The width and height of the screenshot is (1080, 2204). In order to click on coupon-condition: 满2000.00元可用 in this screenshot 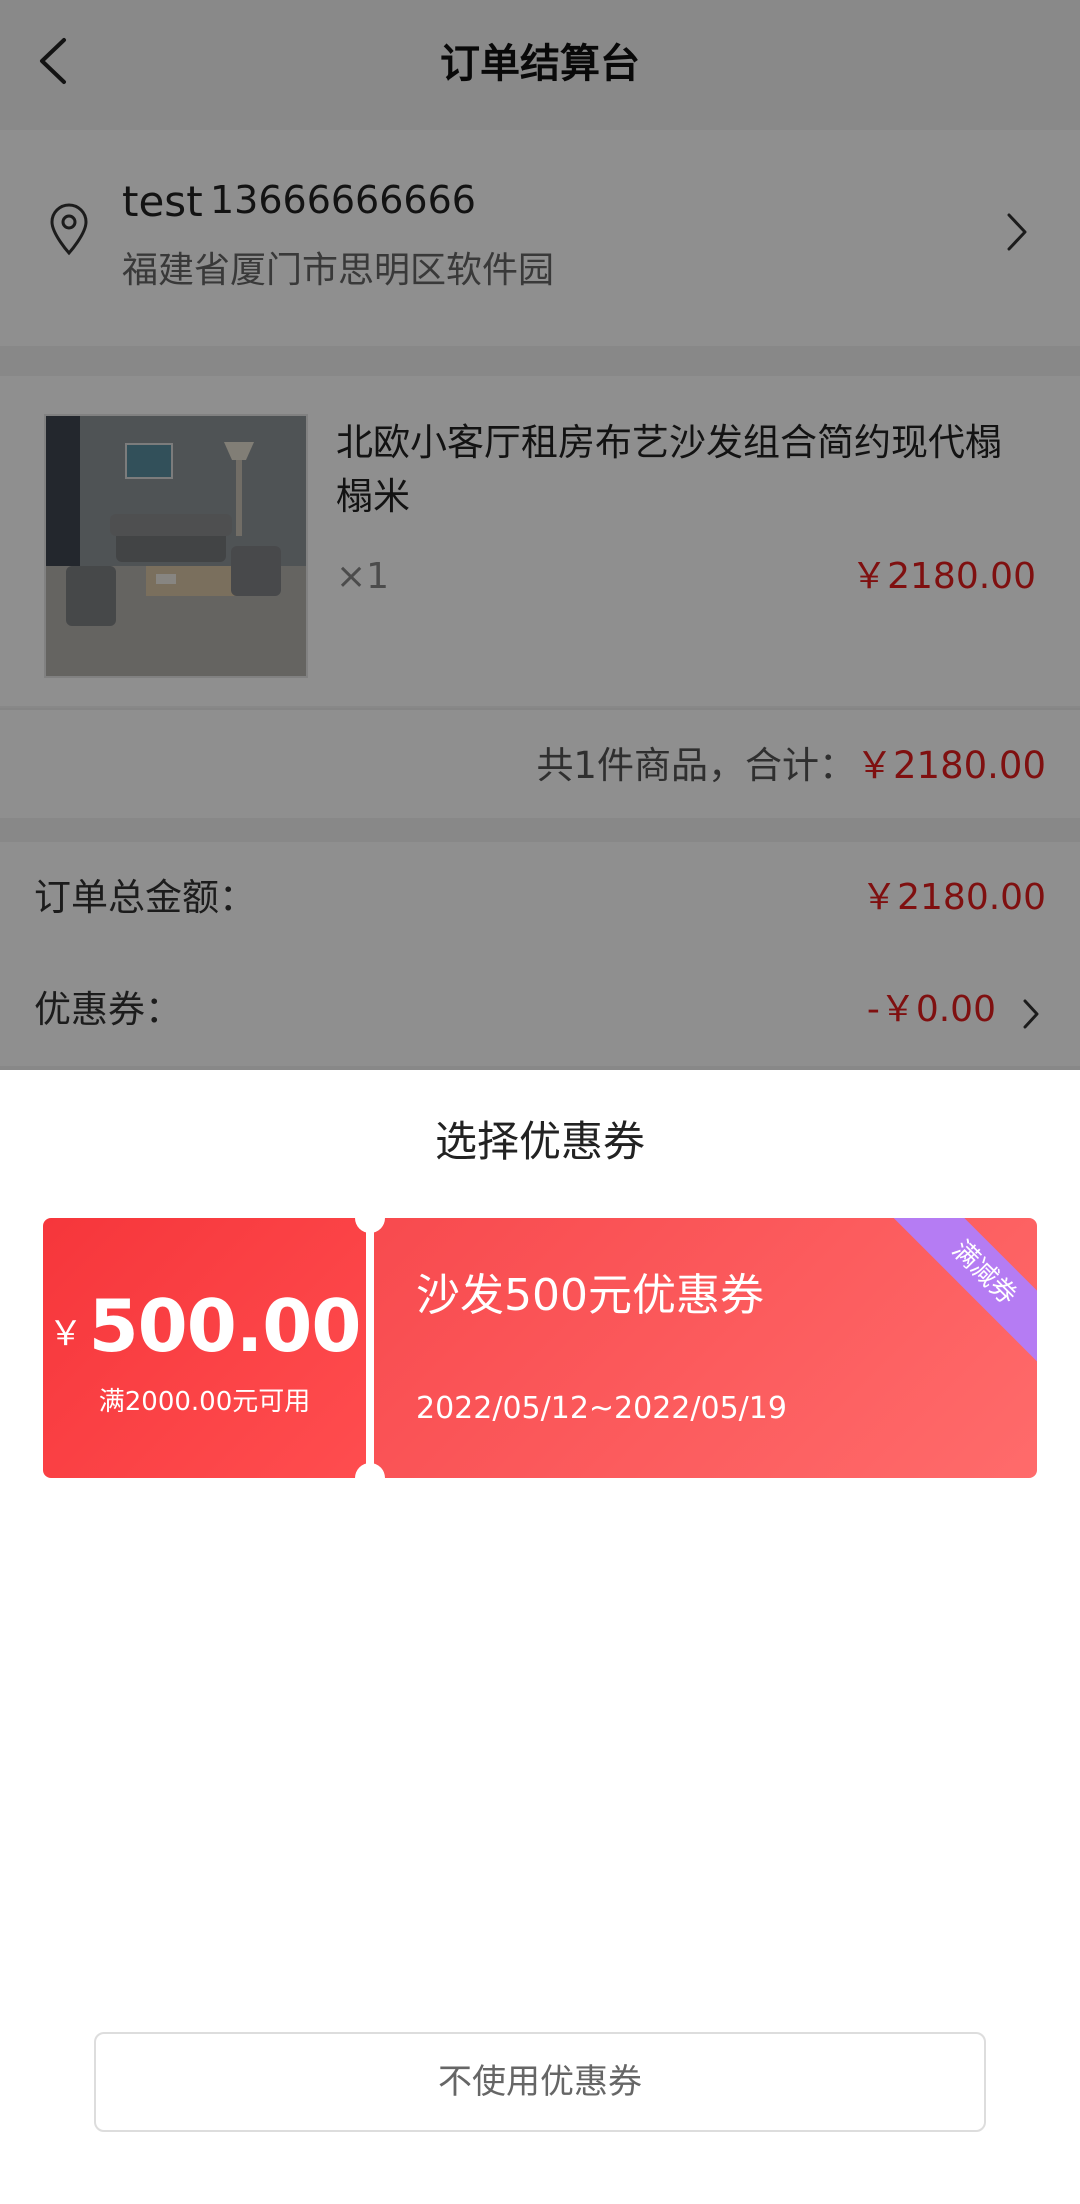, I will do `click(204, 1402)`.